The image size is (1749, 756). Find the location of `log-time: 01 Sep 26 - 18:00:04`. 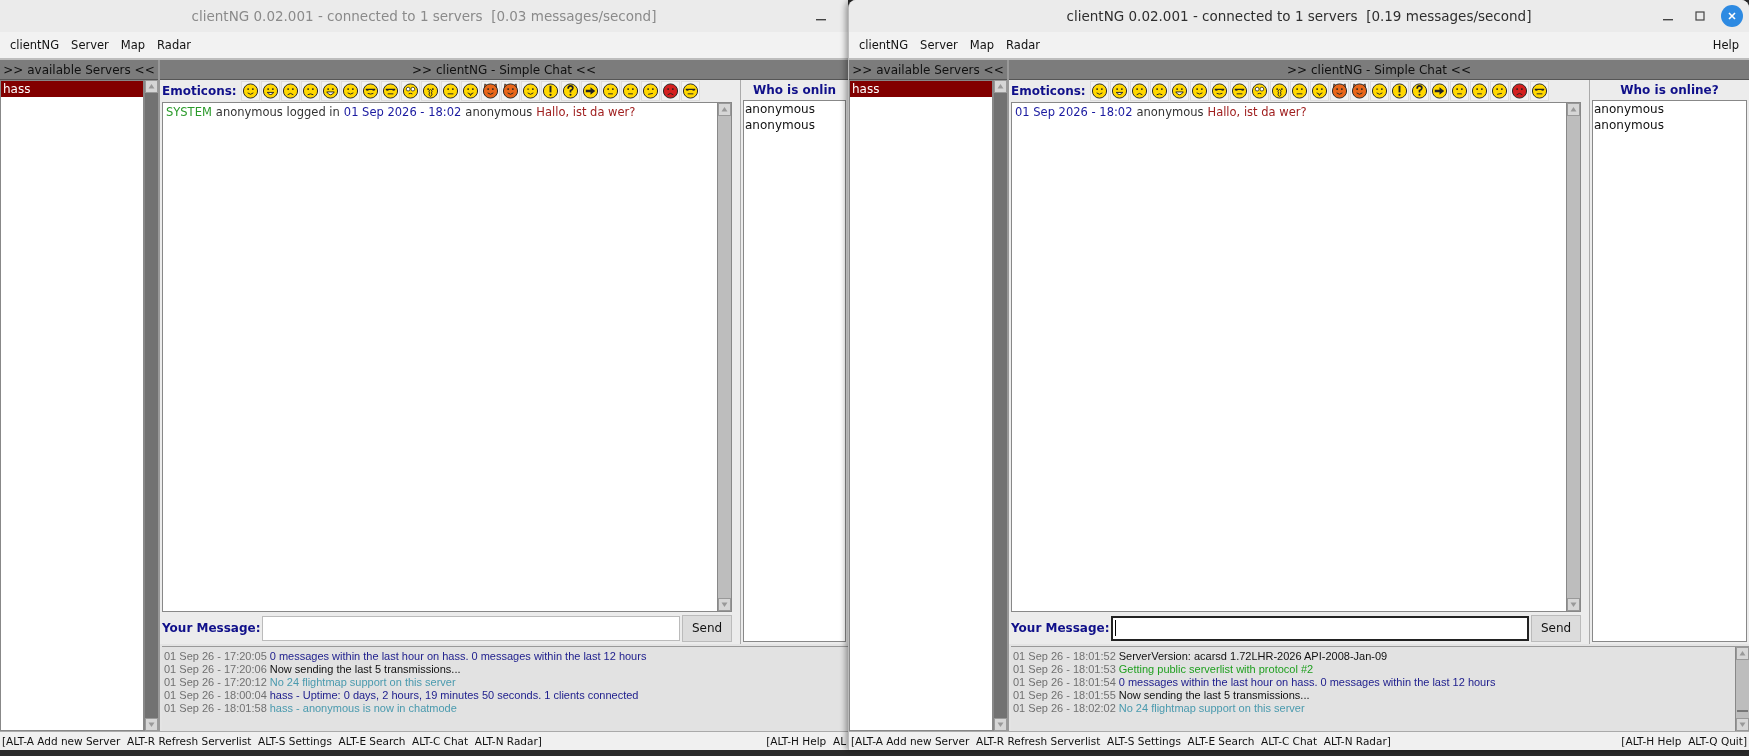

log-time: 01 Sep 26 - 18:00:04 is located at coordinates (215, 695).